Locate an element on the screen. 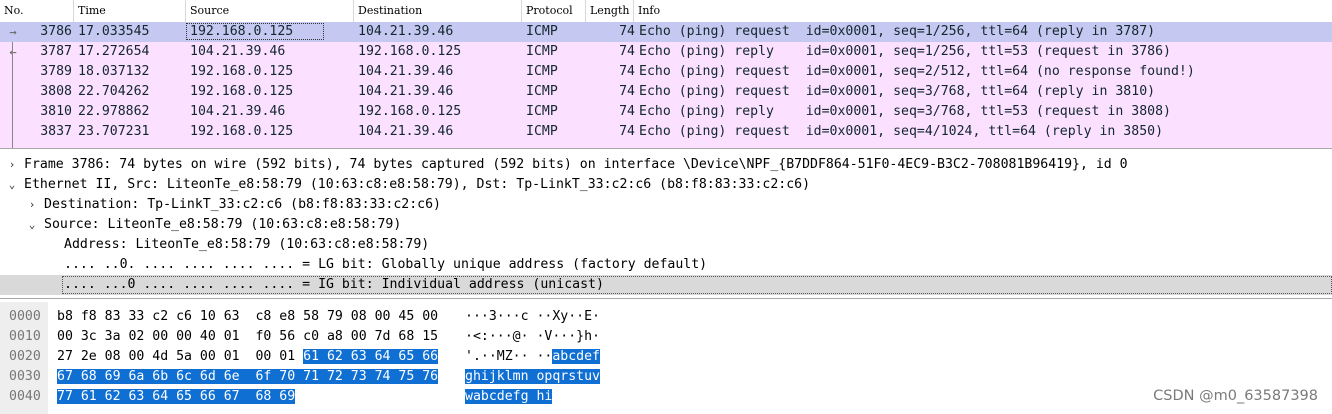  byte-offset: 0010 is located at coordinates (25, 336).